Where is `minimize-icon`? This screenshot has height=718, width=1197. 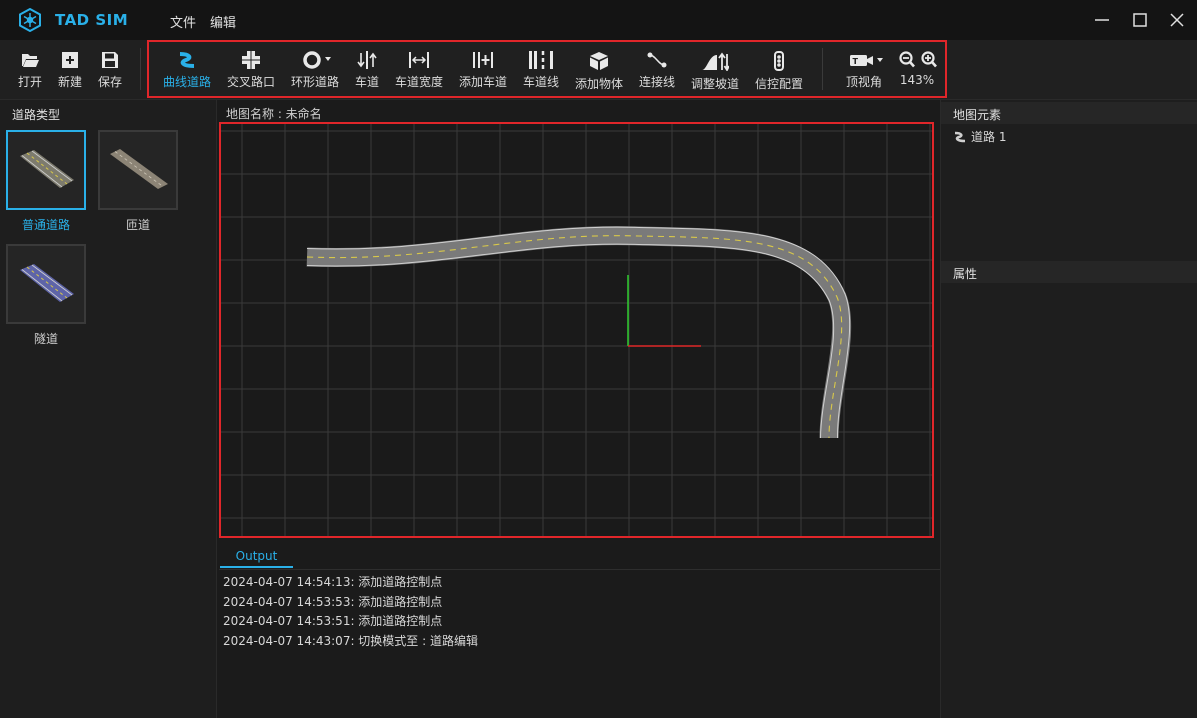
minimize-icon is located at coordinates (1102, 20).